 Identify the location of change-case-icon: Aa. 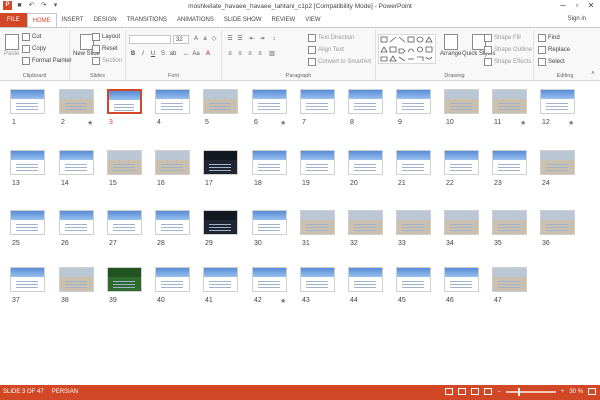
(196, 54).